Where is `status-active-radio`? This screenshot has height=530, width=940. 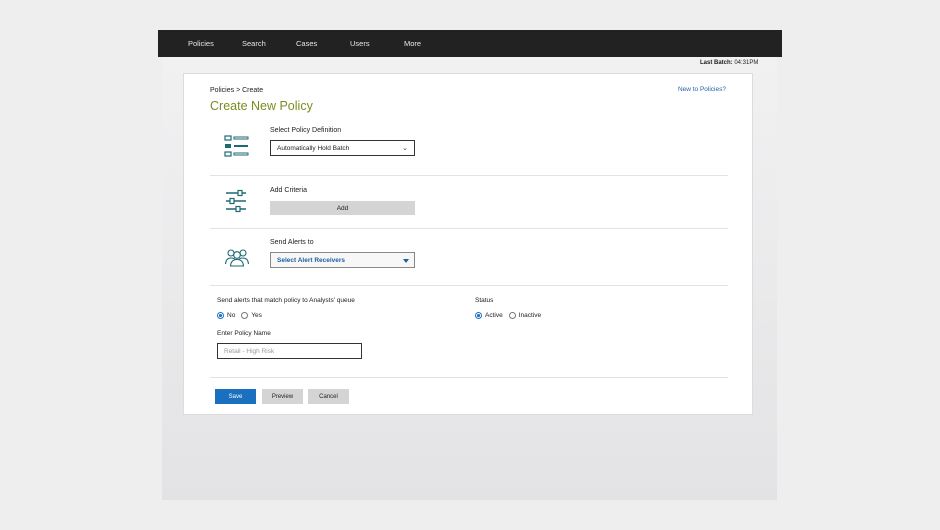
status-active-radio is located at coordinates (478, 315).